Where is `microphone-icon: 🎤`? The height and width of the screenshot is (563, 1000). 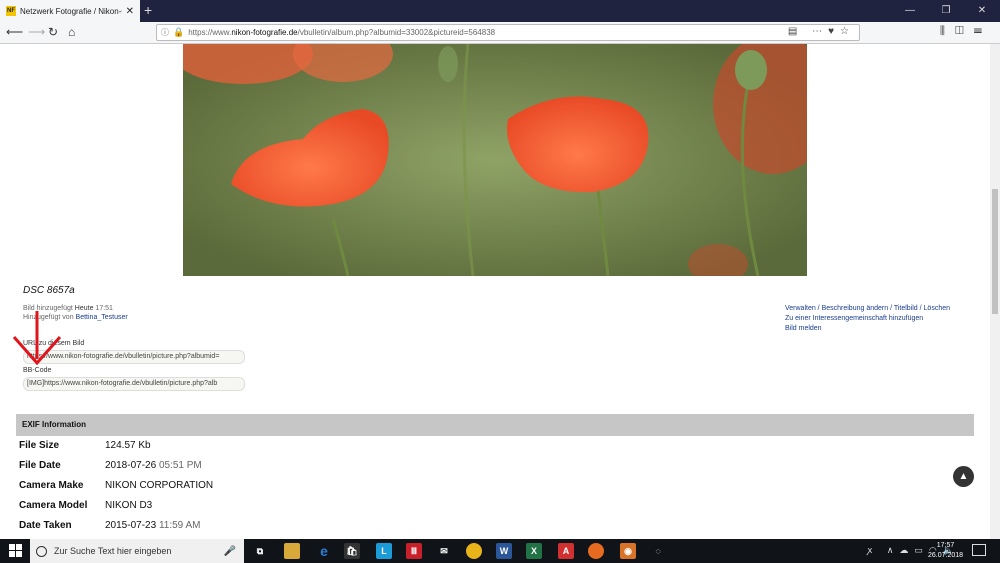
microphone-icon: 🎤 is located at coordinates (230, 551).